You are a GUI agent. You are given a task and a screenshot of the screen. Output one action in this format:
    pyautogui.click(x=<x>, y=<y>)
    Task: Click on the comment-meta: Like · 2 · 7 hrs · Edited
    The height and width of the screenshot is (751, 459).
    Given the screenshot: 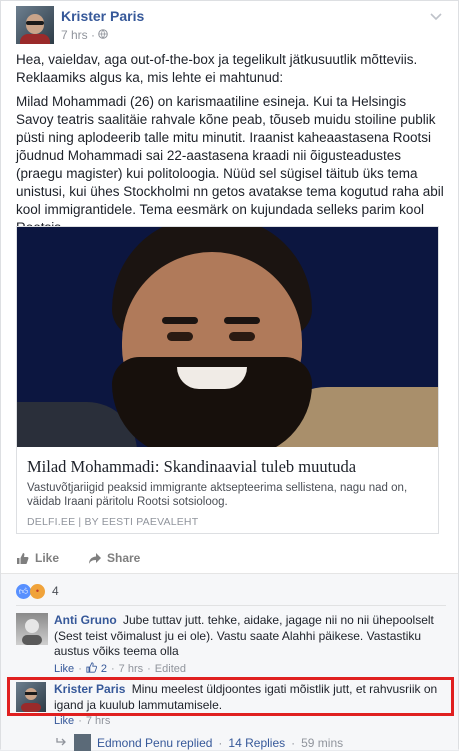 What is the action you would take?
    pyautogui.click(x=120, y=669)
    